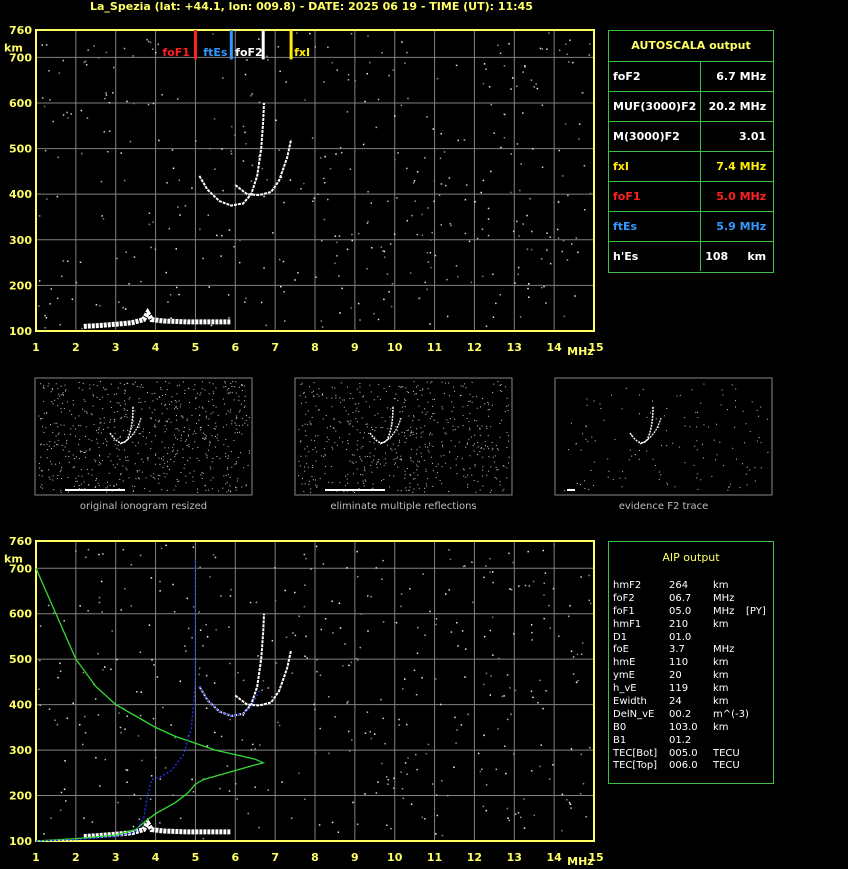 This screenshot has height=869, width=848. What do you see at coordinates (680, 611) in the screenshot?
I see `aip-cell: 05.0` at bounding box center [680, 611].